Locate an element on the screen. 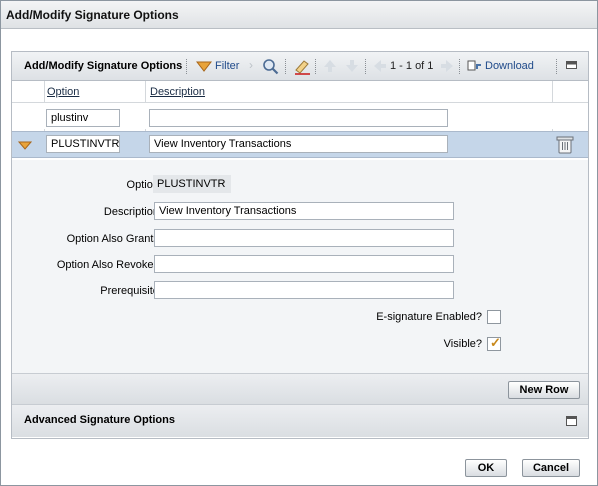  table-button-bar: New Row is located at coordinates (300, 389).